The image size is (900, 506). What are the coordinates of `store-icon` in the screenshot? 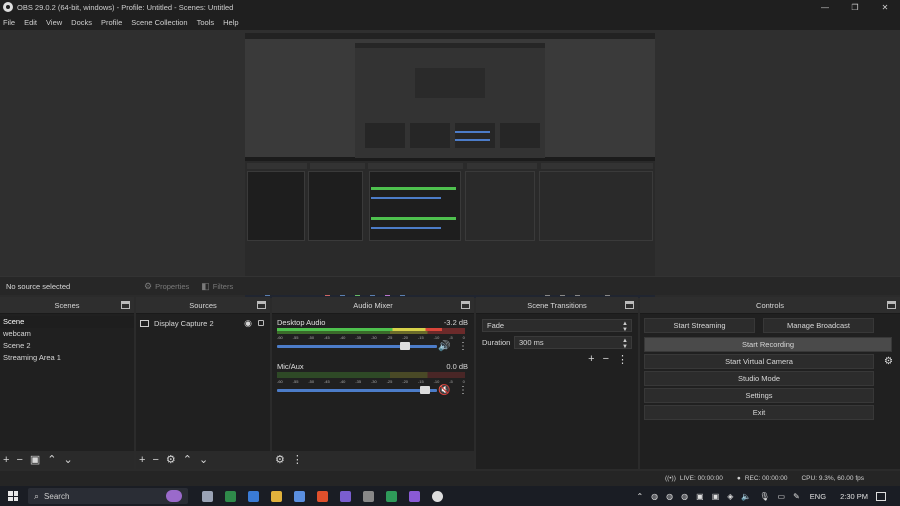 It's located at (299, 496).